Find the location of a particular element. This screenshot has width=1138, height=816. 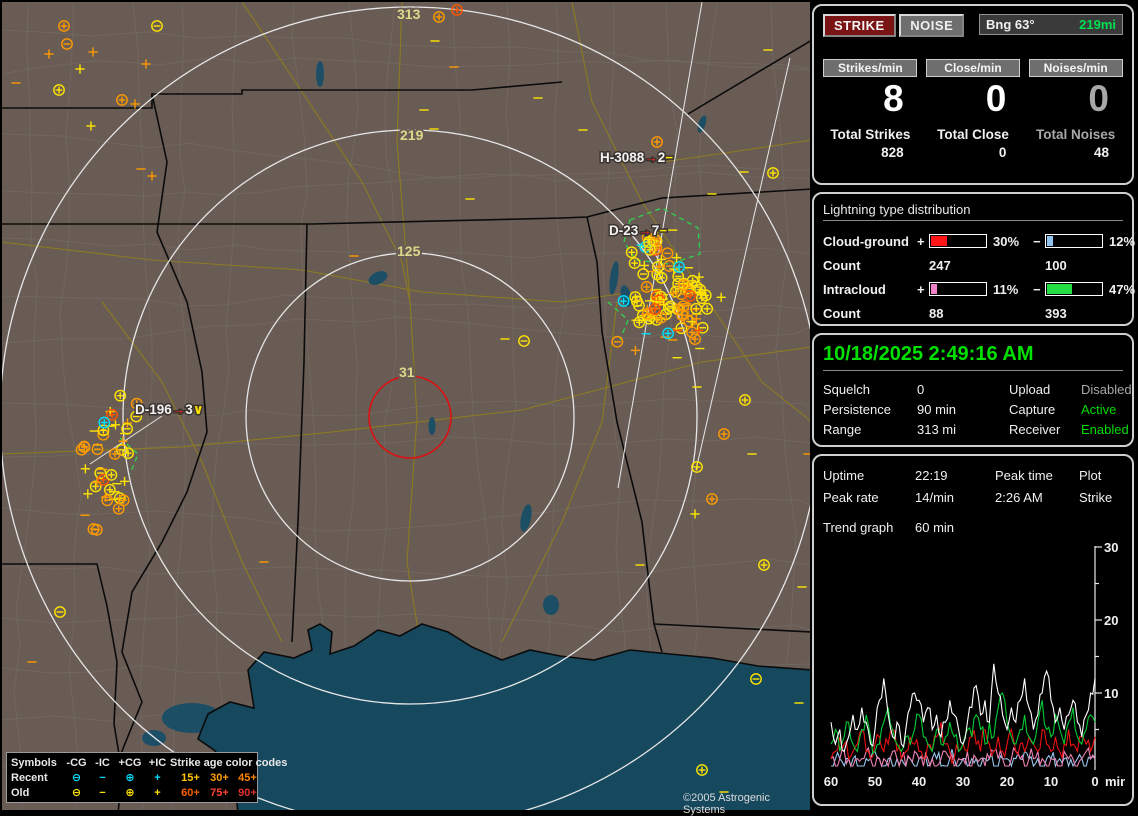

range-label: Range is located at coordinates (842, 429).